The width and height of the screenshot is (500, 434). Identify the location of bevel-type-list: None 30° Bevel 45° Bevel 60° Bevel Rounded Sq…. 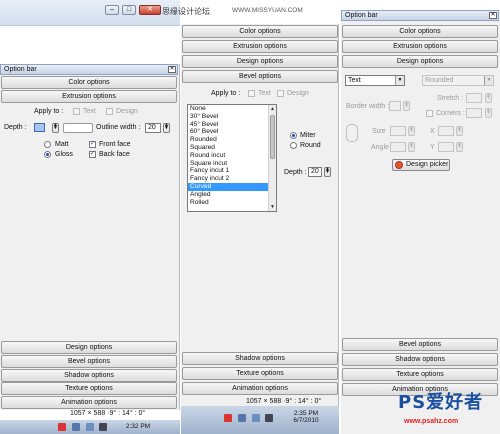
(232, 158).